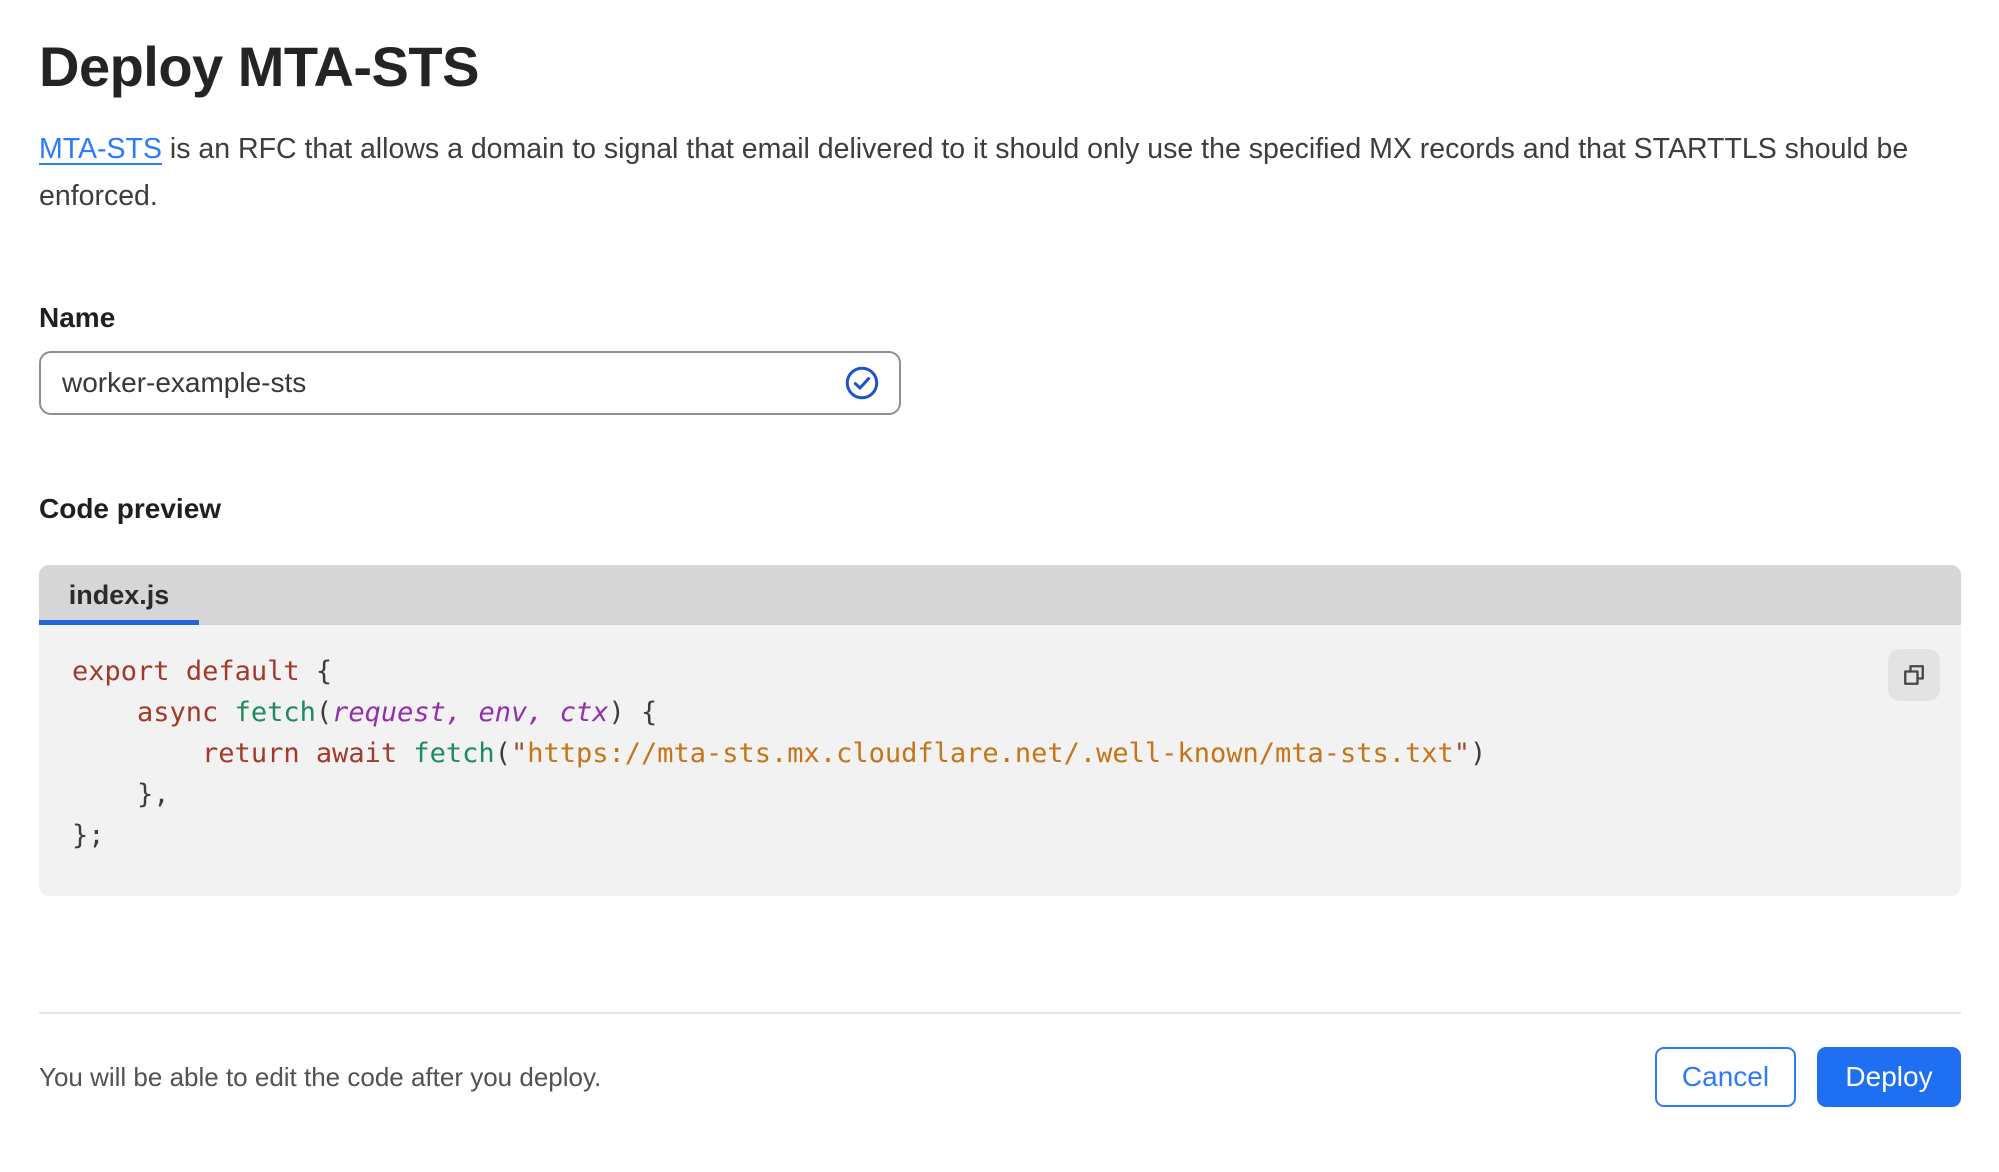 This screenshot has height=1172, width=1999. What do you see at coordinates (1000, 595) in the screenshot?
I see `code-tab-bar: index.js` at bounding box center [1000, 595].